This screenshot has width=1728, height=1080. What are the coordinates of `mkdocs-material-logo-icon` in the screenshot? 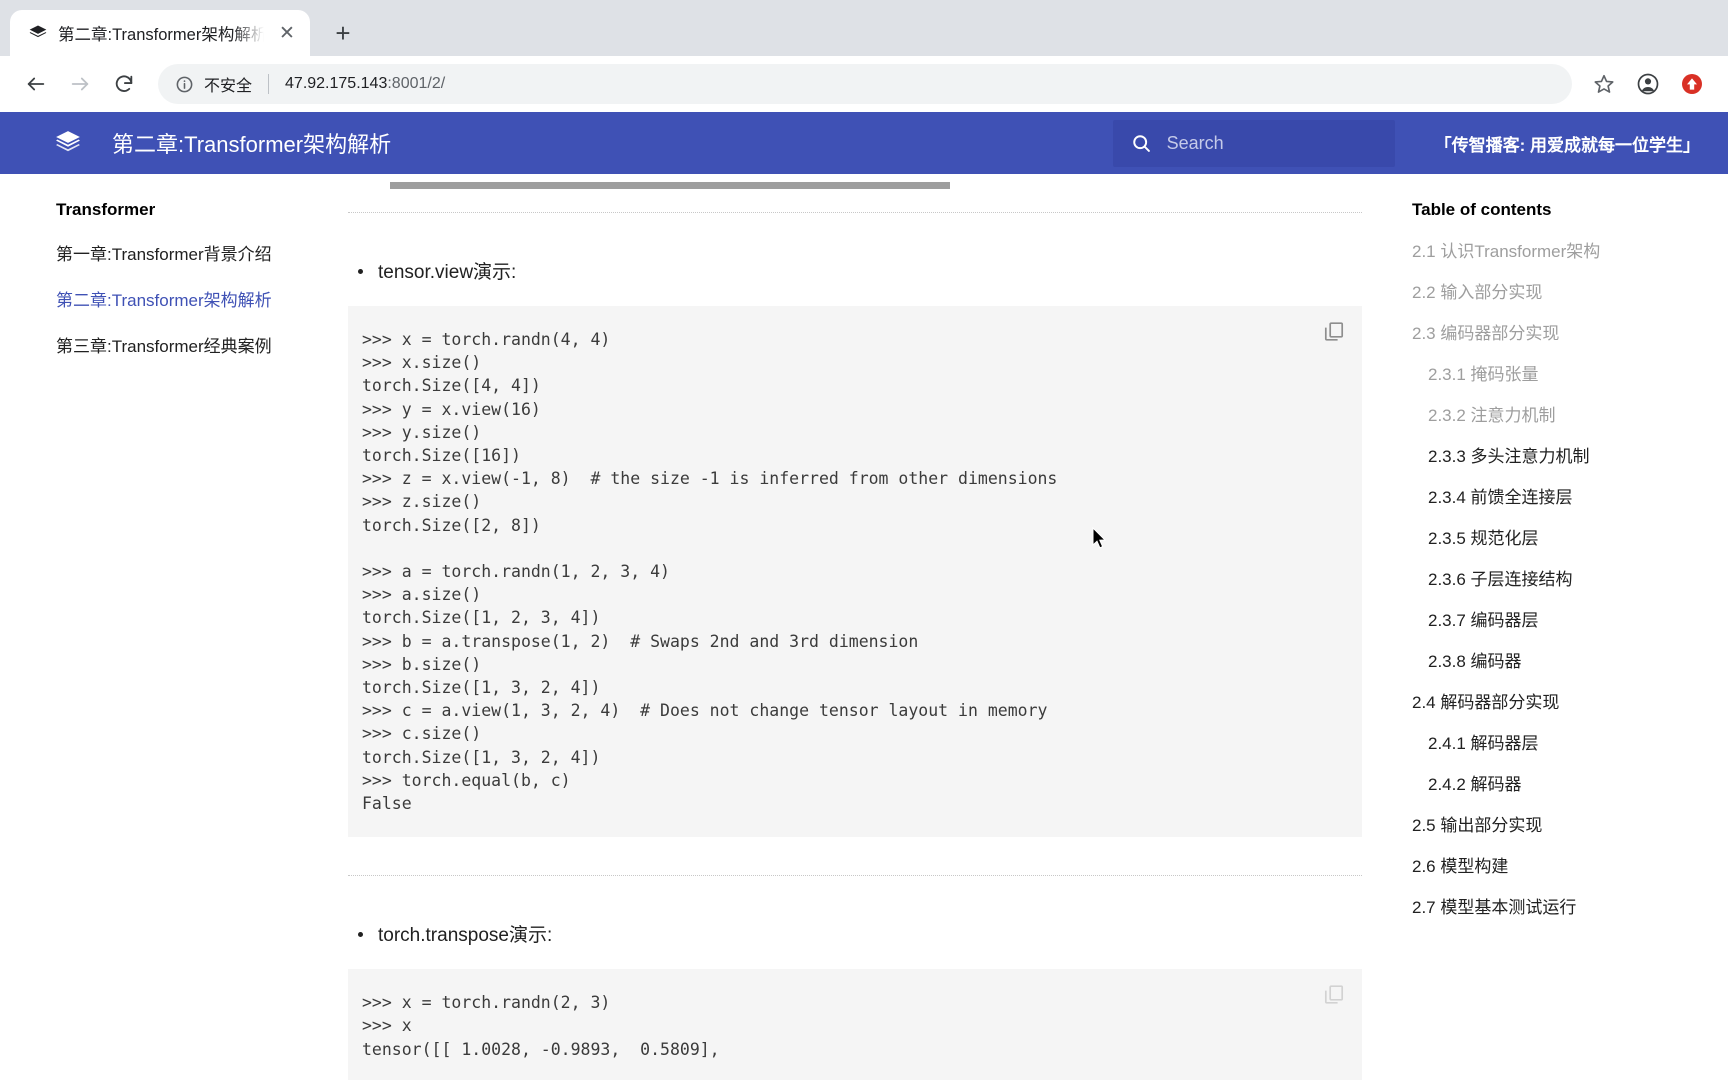 It's located at (68, 143).